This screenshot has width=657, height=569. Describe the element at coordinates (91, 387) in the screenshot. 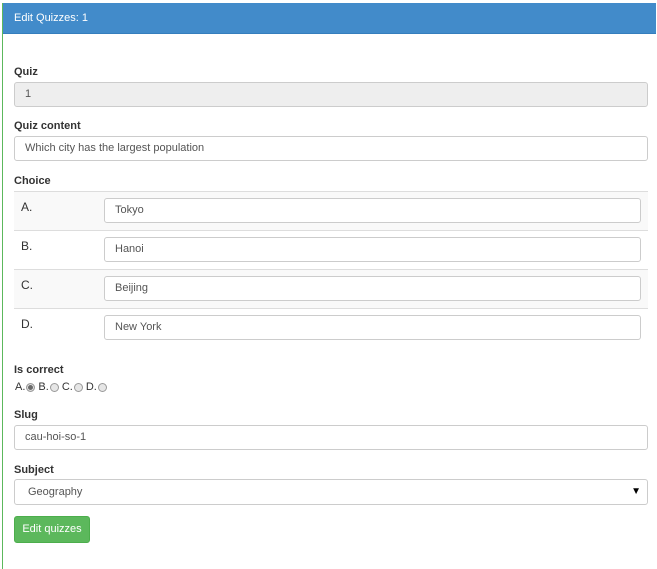

I see `radio-label: D.` at that location.